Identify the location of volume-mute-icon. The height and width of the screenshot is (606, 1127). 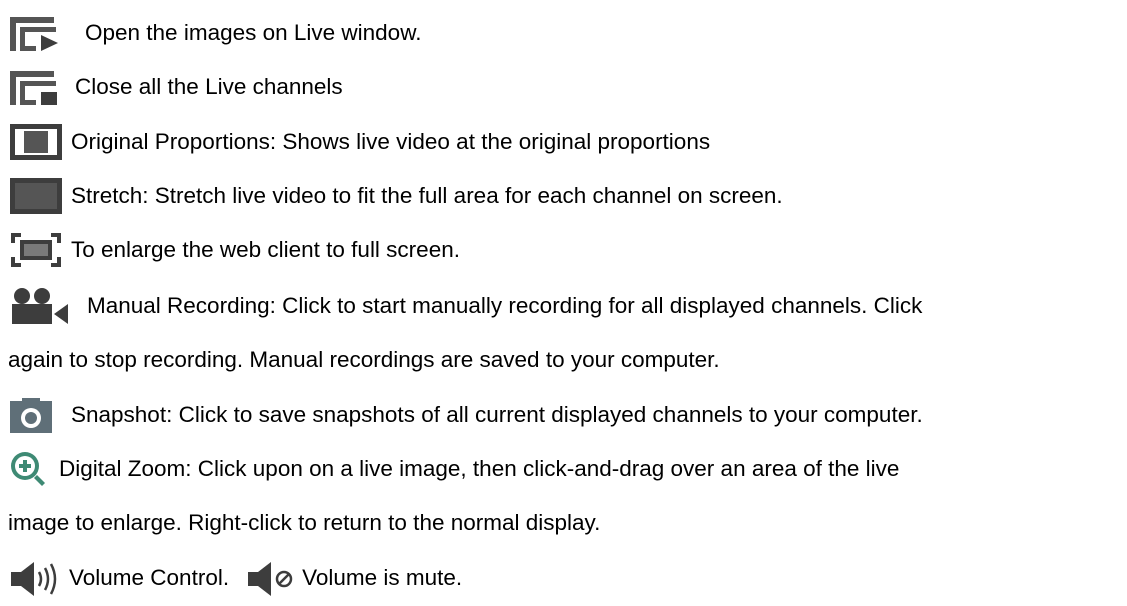
(270, 578).